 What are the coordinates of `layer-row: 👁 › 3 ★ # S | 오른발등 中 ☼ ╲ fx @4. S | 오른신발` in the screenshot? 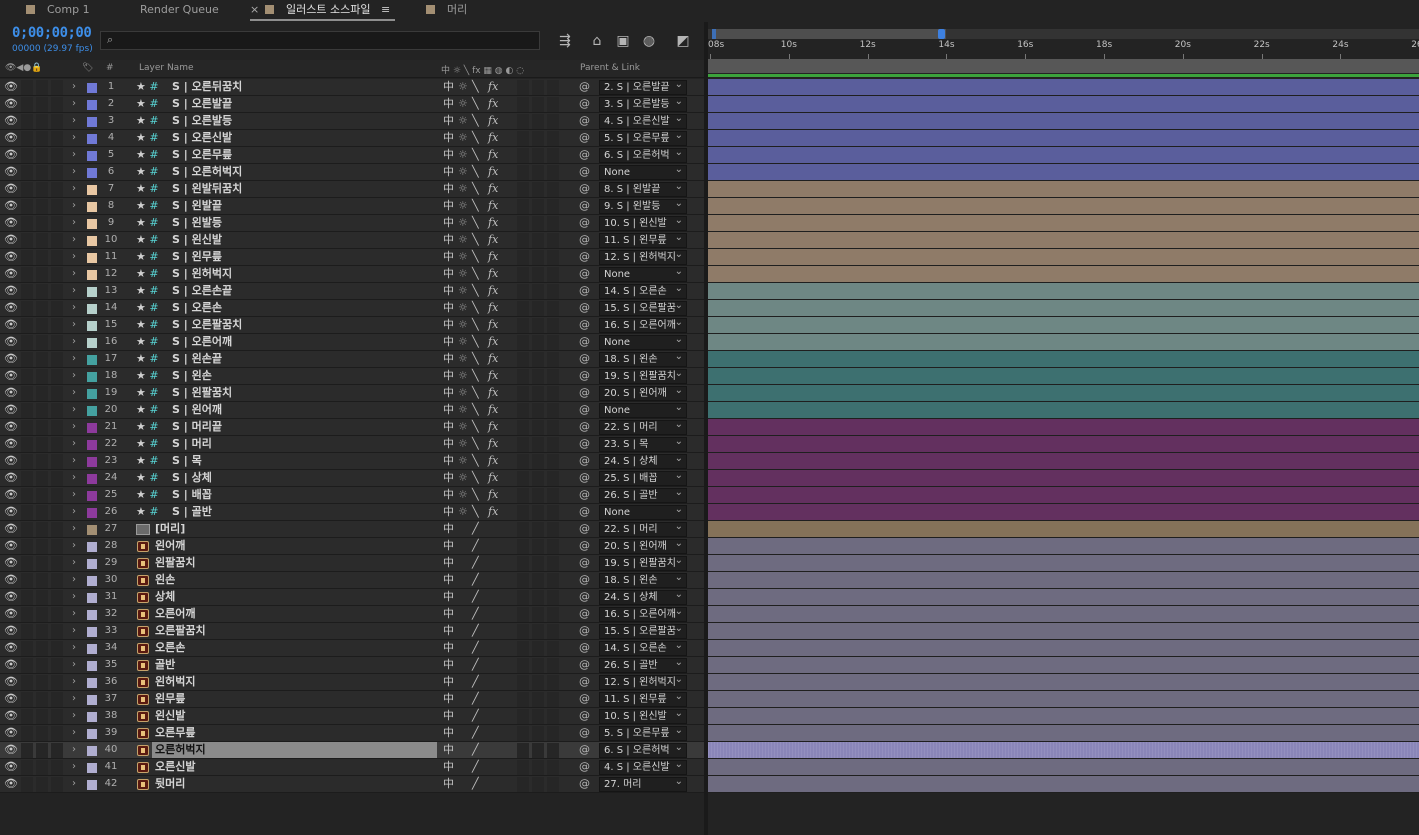 It's located at (353, 121).